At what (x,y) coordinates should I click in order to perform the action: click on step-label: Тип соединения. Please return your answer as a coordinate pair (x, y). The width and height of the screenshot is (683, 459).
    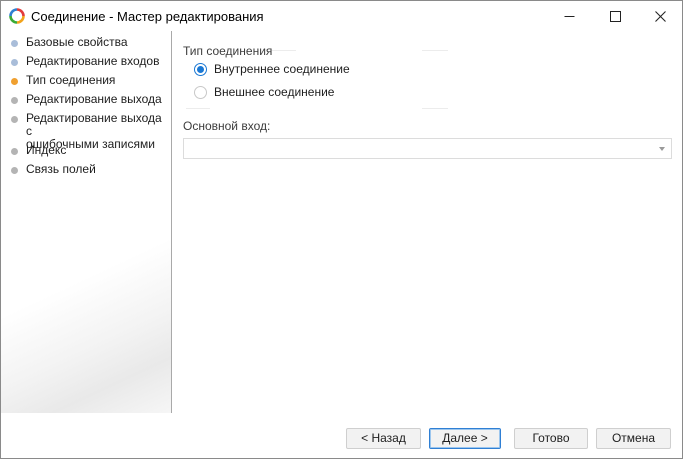
    Looking at the image, I should click on (71, 80).